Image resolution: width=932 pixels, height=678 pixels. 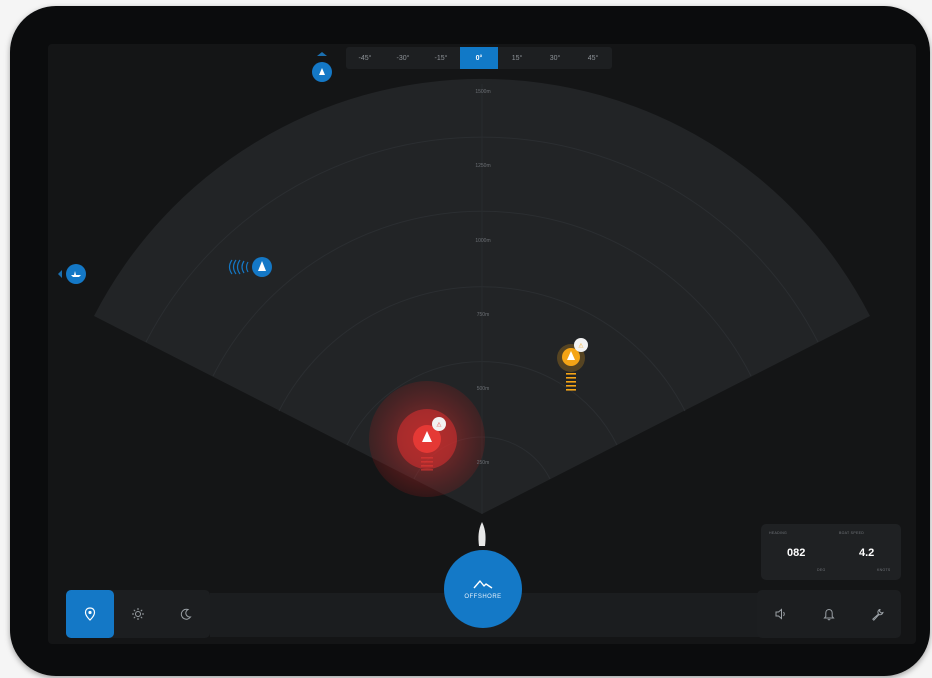 I want to click on wave-icon, so click(x=483, y=584).